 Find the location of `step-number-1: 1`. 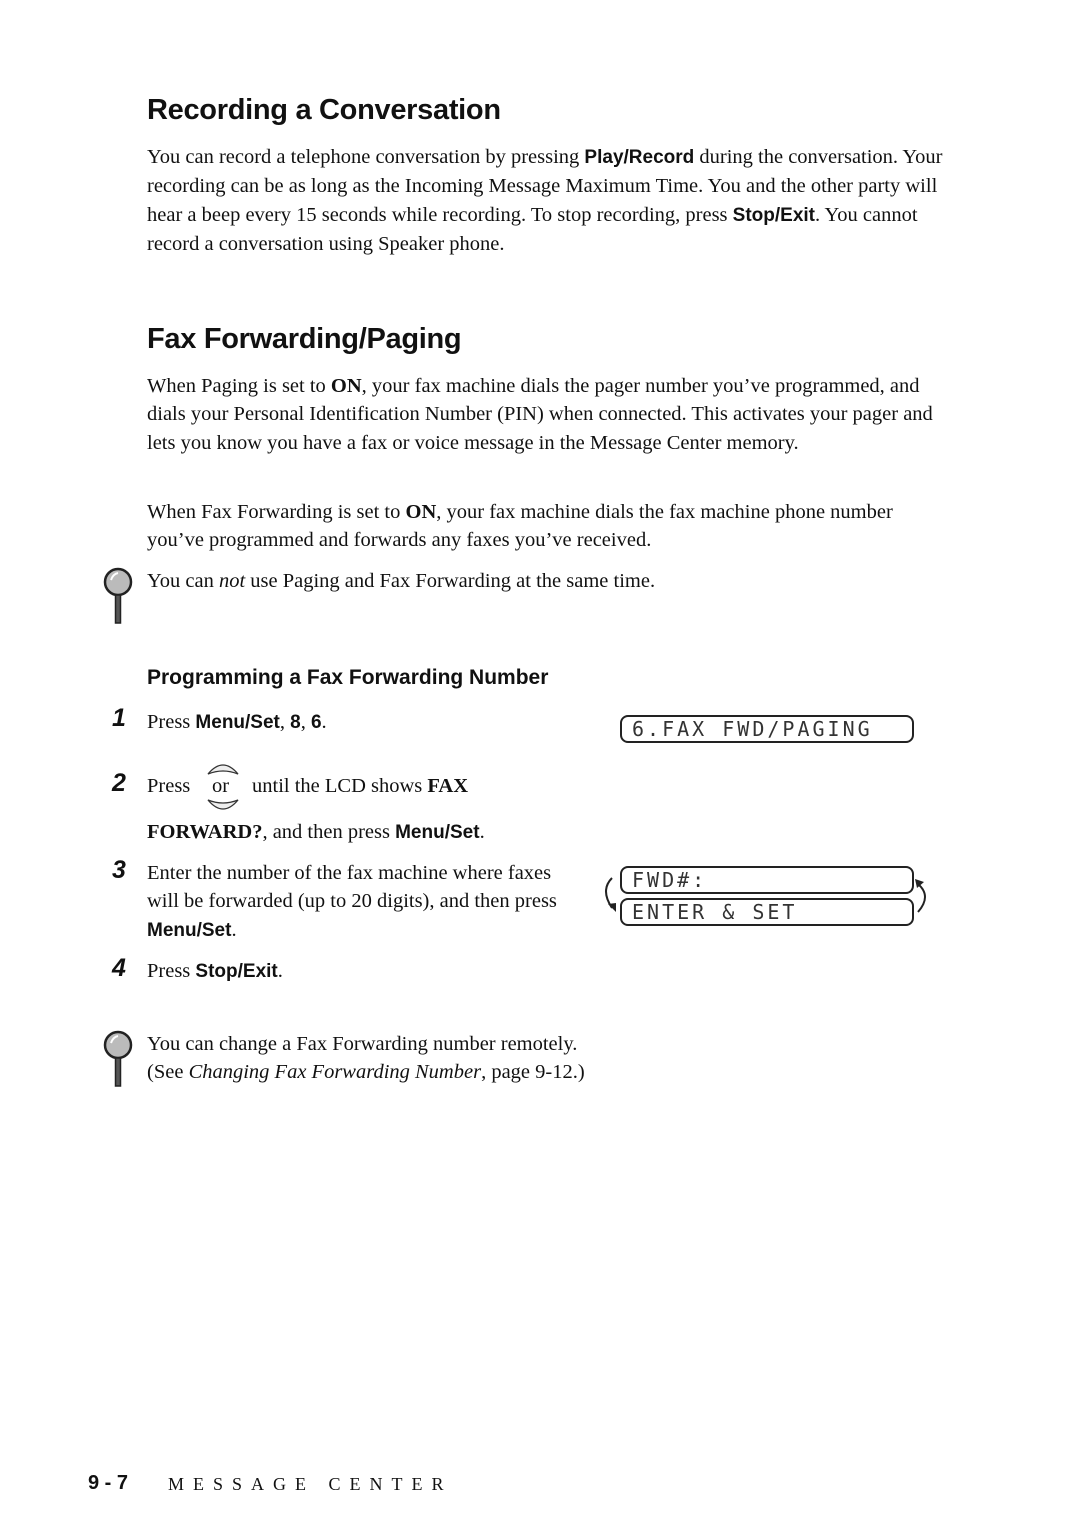

step-number-1: 1 is located at coordinates (119, 718).